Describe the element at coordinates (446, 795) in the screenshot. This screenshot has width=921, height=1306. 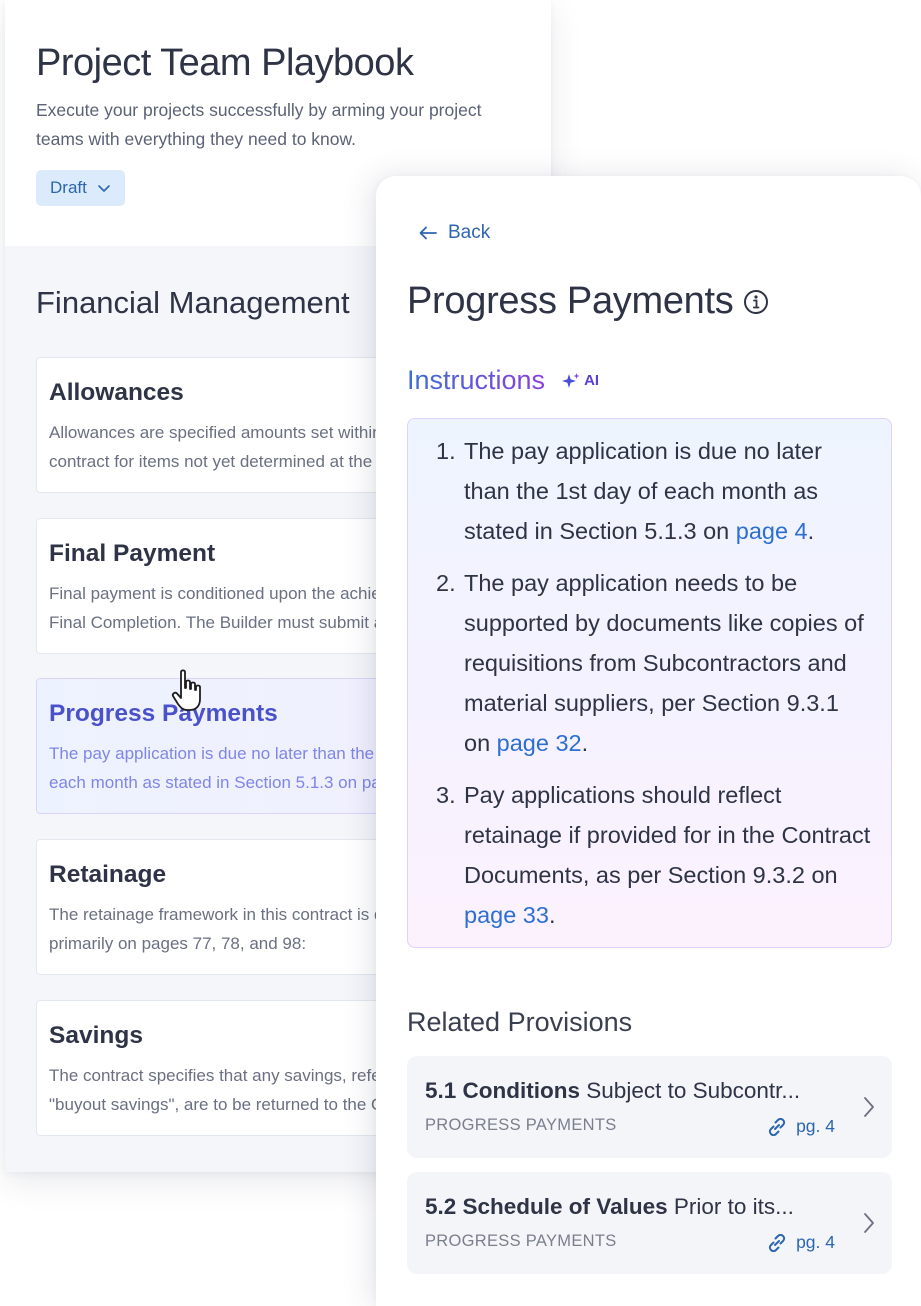
I see `instruction-number: 3.` at that location.